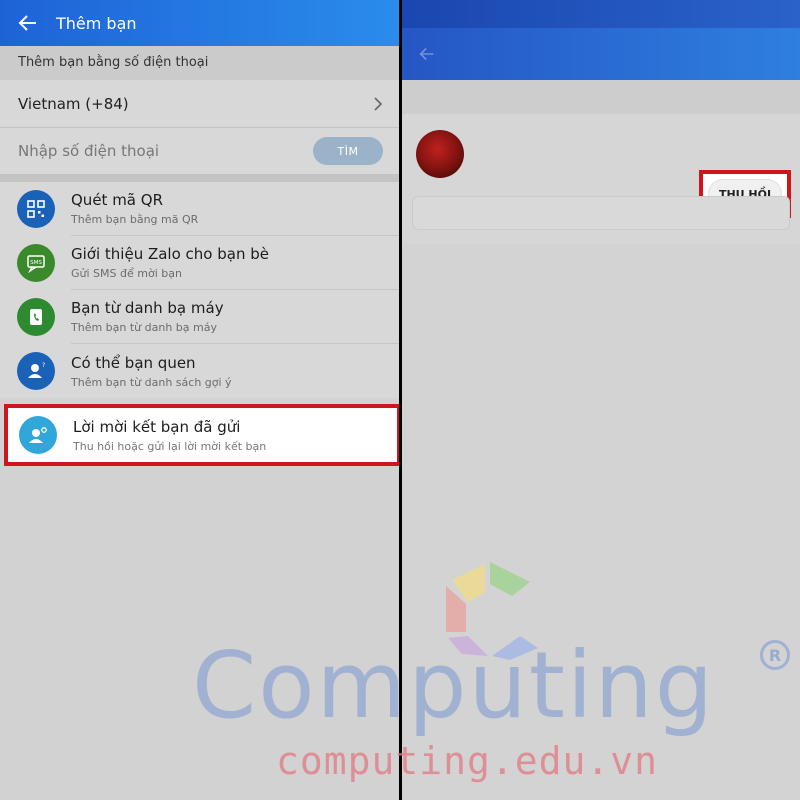 The height and width of the screenshot is (800, 800). Describe the element at coordinates (348, 151) in the screenshot. I see `search-button: TÌM` at that location.